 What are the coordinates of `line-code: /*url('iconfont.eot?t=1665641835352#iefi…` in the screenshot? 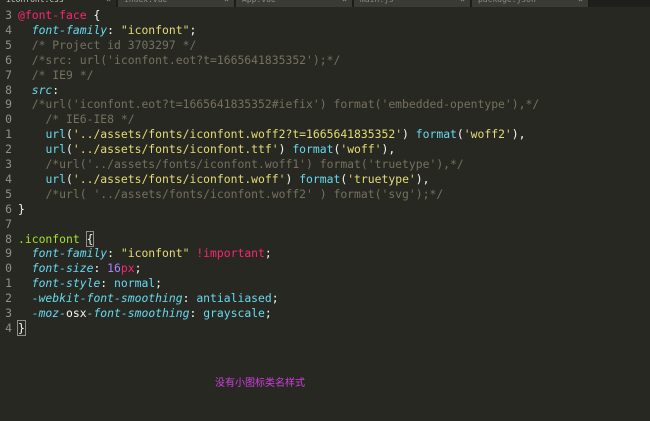 It's located at (285, 104).